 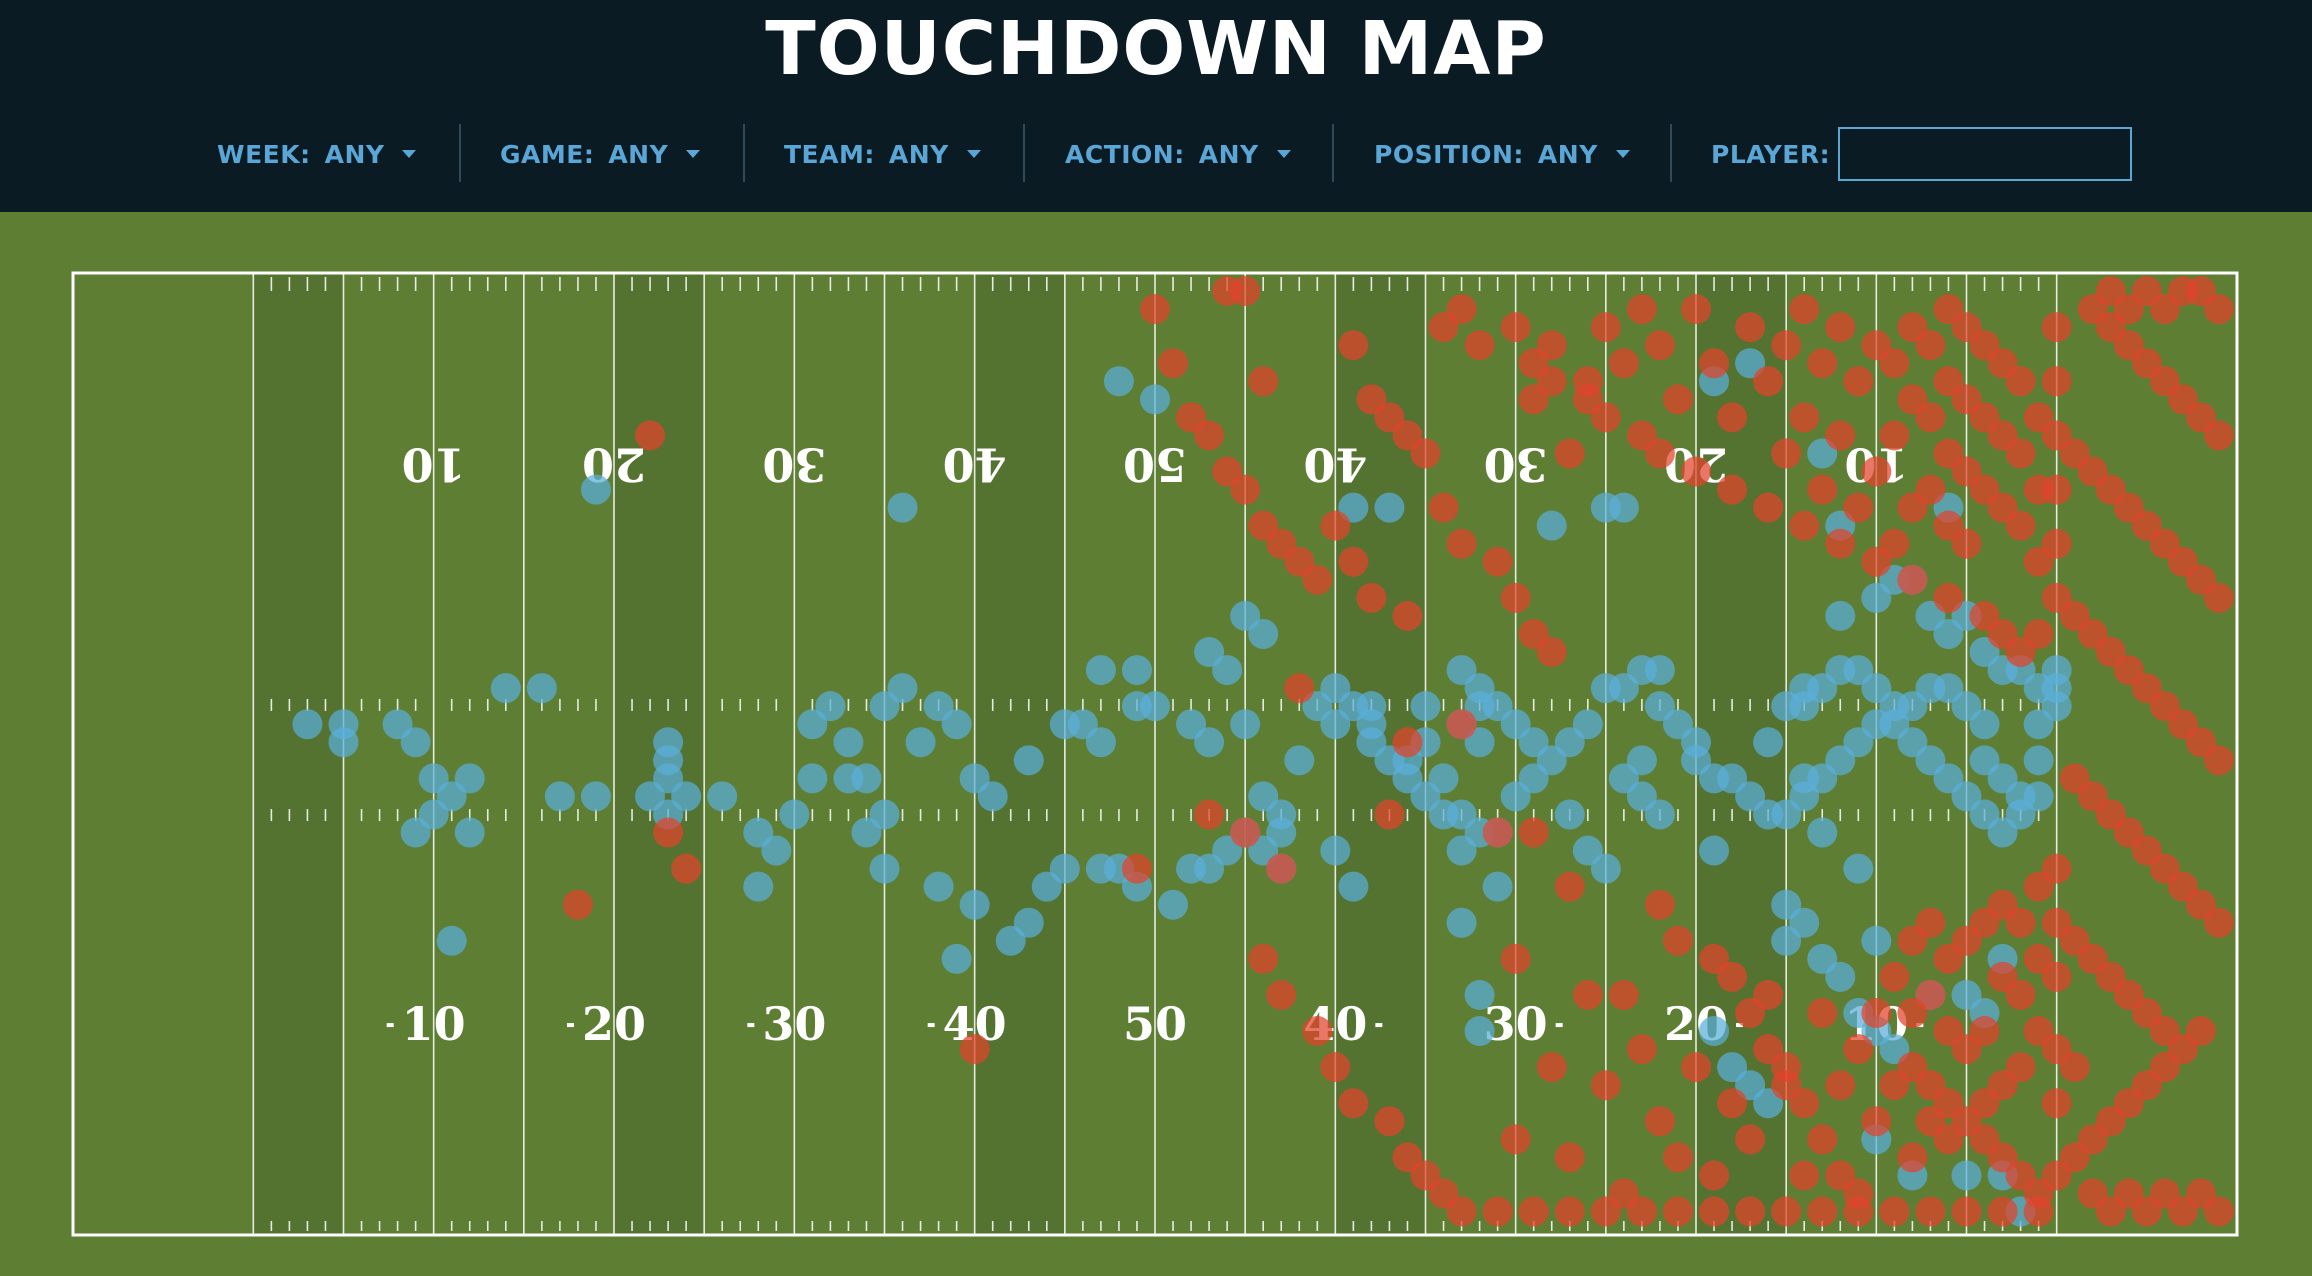 What do you see at coordinates (882, 154) in the screenshot?
I see `team-filter-dropdown: TEAM: ANY` at bounding box center [882, 154].